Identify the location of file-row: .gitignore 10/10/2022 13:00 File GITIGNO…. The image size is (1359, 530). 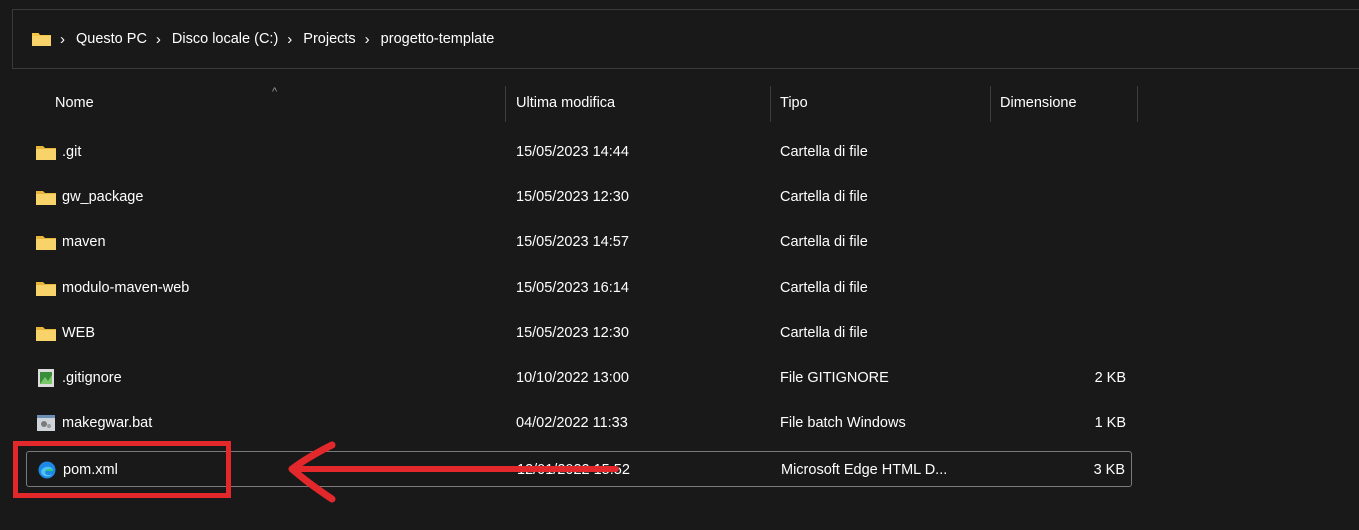
(579, 378).